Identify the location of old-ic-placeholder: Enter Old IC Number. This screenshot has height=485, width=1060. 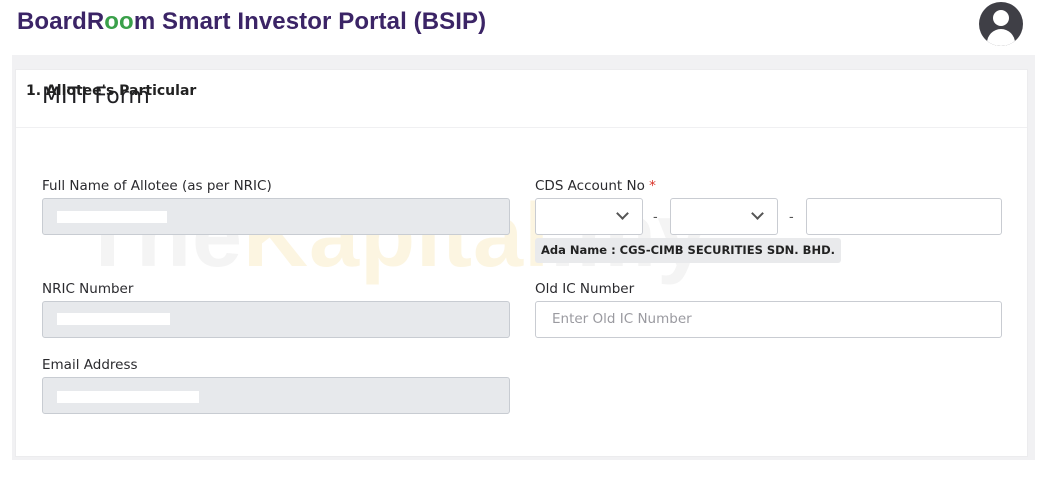
(622, 319).